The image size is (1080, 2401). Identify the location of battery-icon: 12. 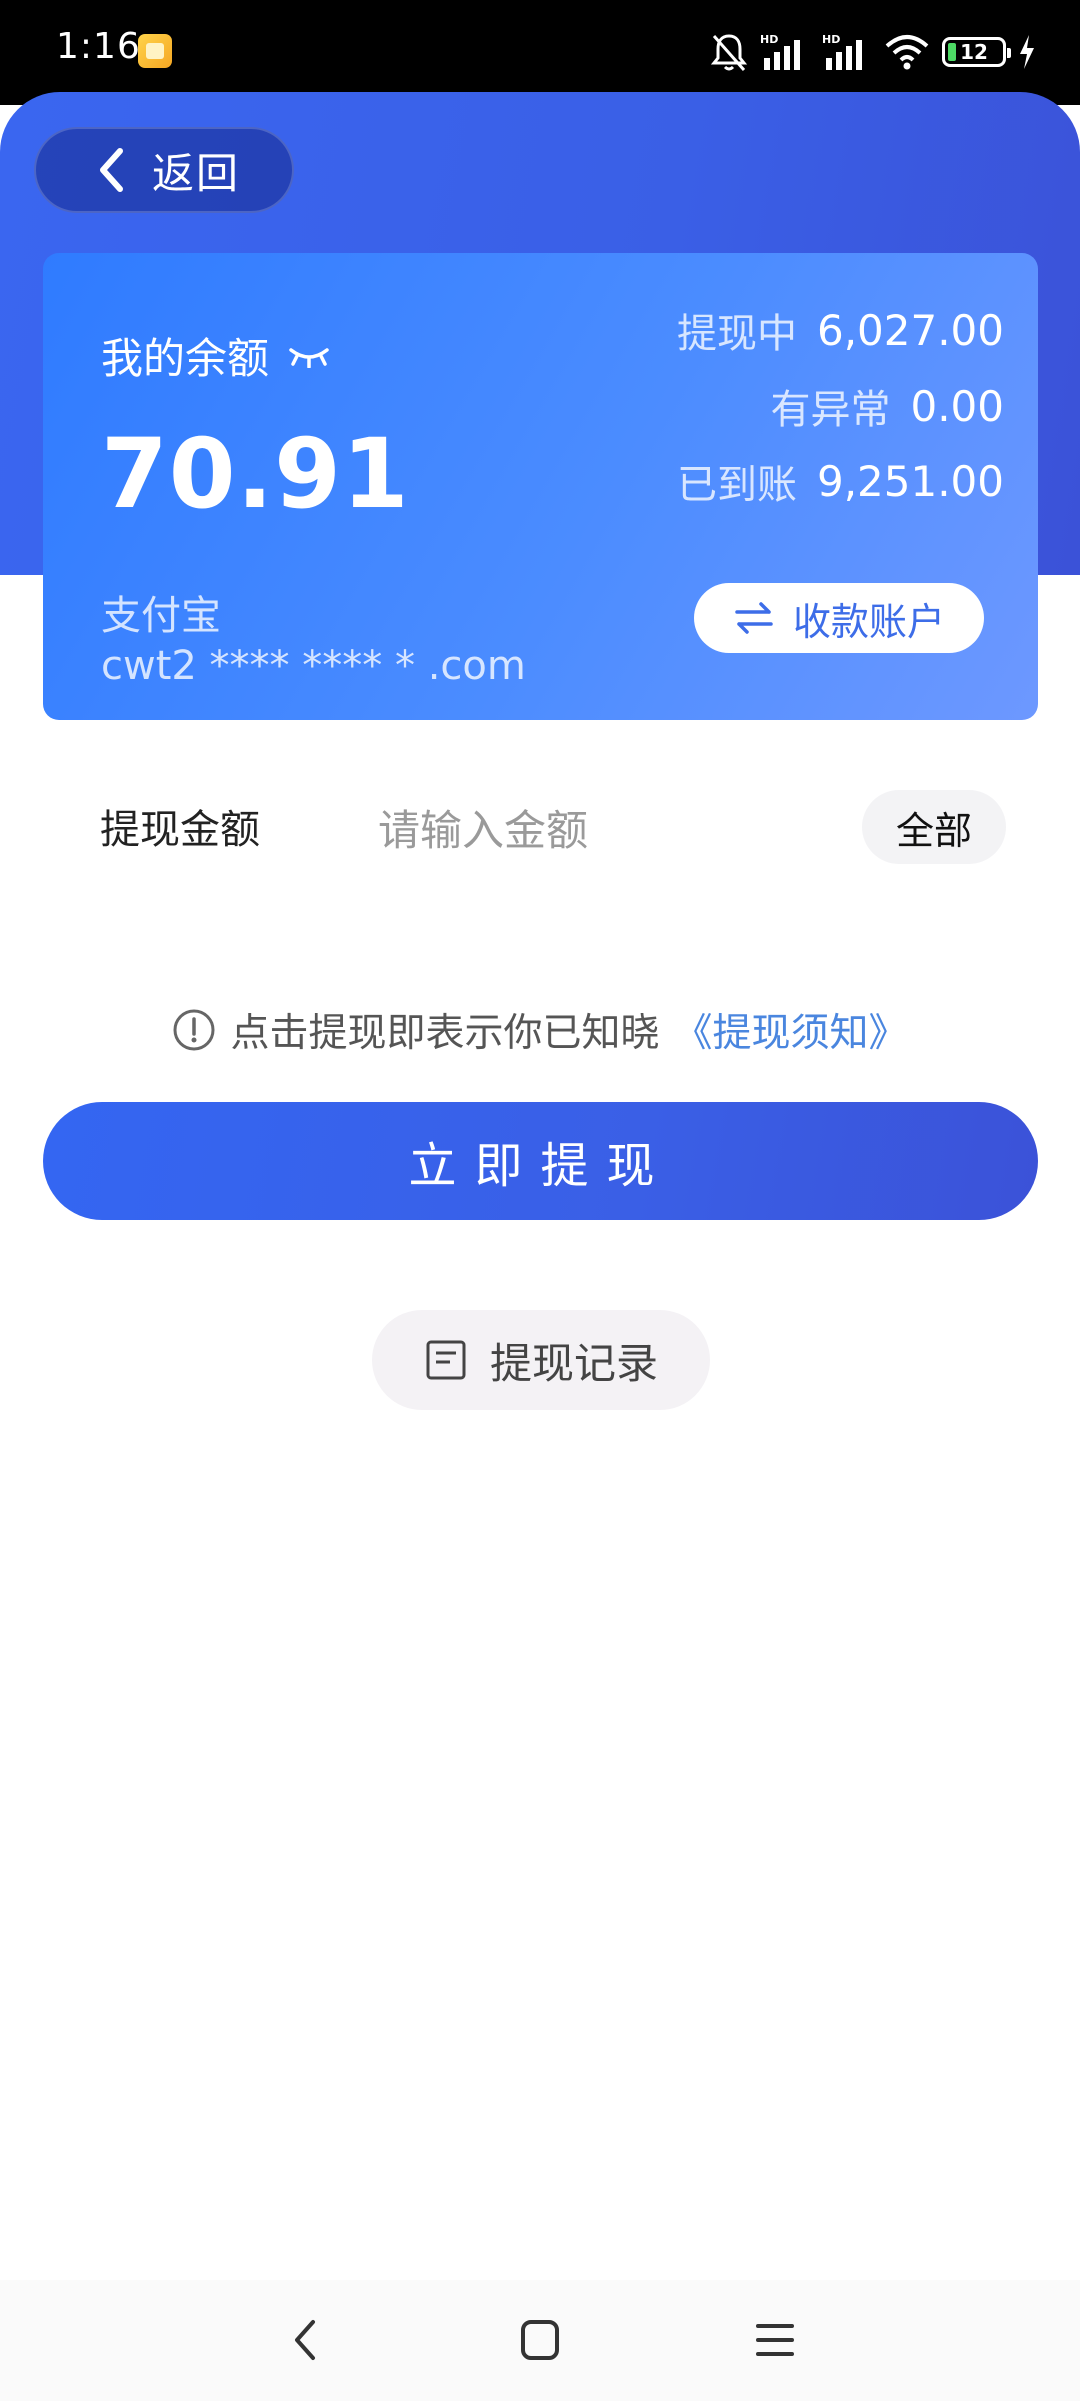
(976, 52).